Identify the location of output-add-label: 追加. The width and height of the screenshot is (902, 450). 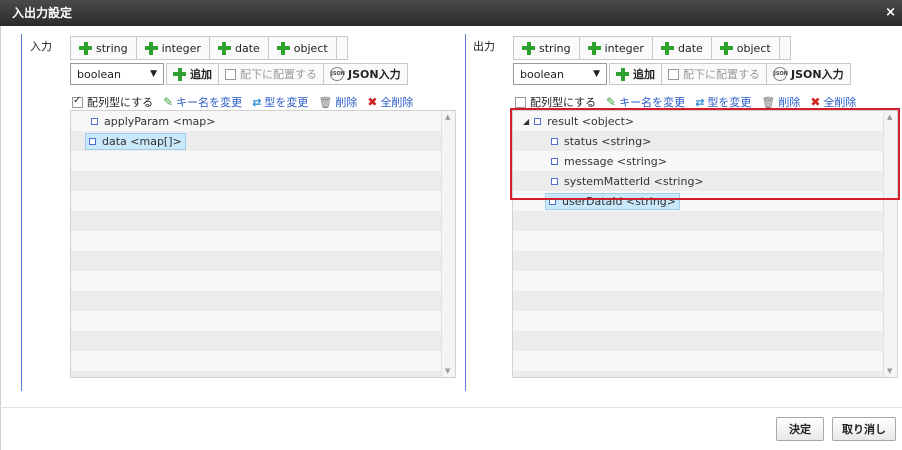
(644, 74).